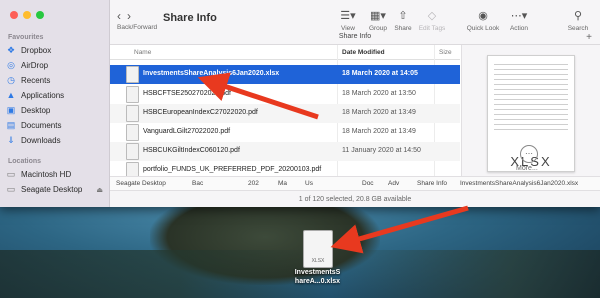 This screenshot has height=298, width=600. What do you see at coordinates (142, 52) in the screenshot?
I see `column-name: Name` at bounding box center [142, 52].